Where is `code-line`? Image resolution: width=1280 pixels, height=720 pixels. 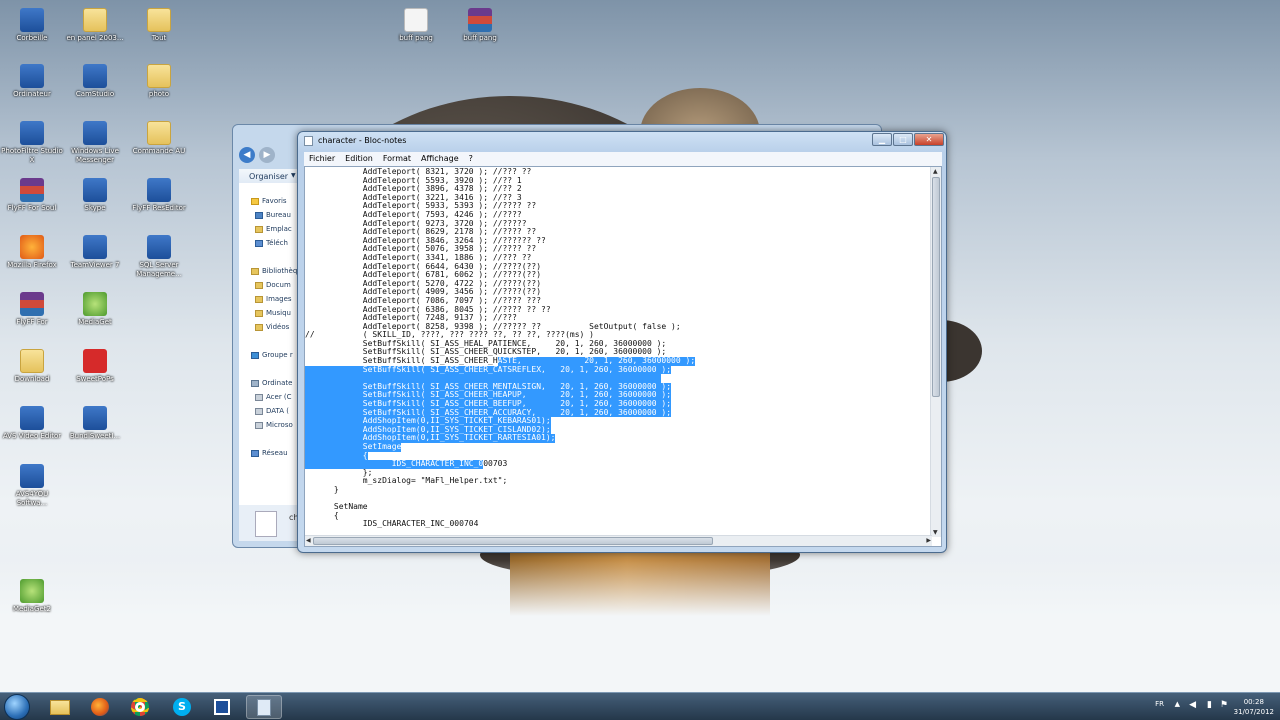
code-line is located at coordinates (617, 499).